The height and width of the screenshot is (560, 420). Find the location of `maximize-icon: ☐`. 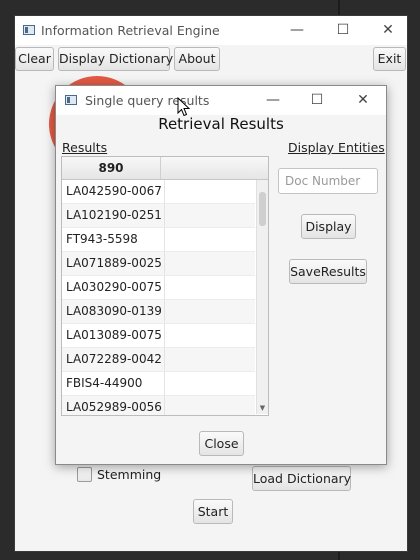

maximize-icon: ☐ is located at coordinates (343, 30).